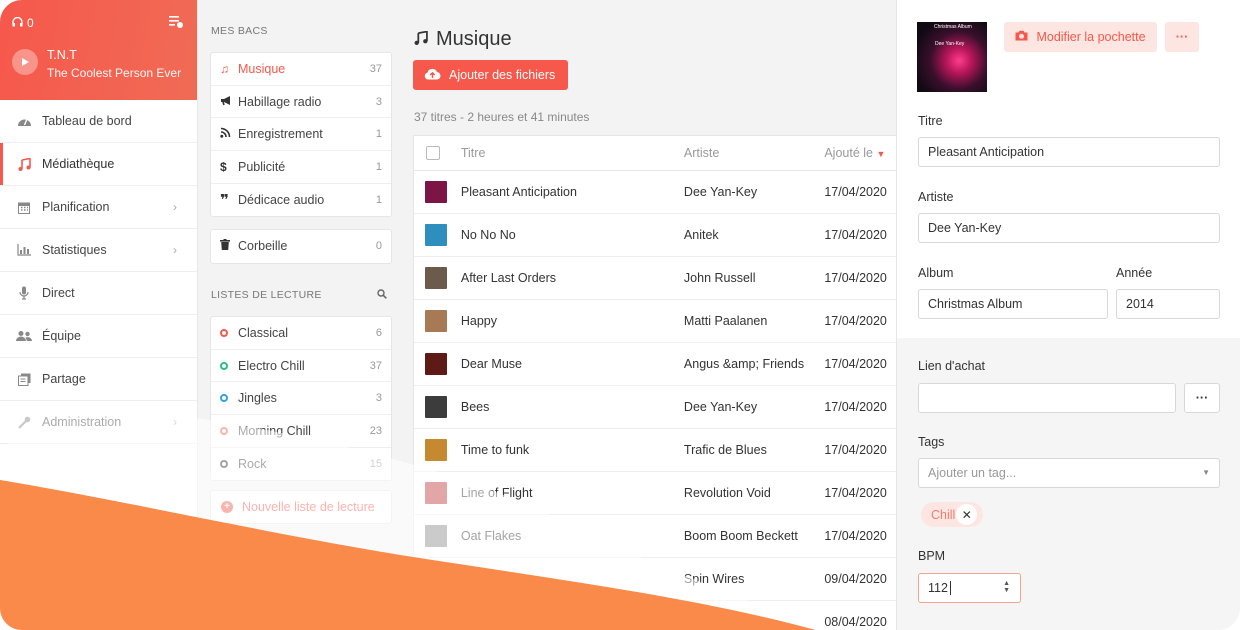 The height and width of the screenshot is (630, 1240). I want to click on bin-item-recording: Enregistrement 1, so click(301, 135).